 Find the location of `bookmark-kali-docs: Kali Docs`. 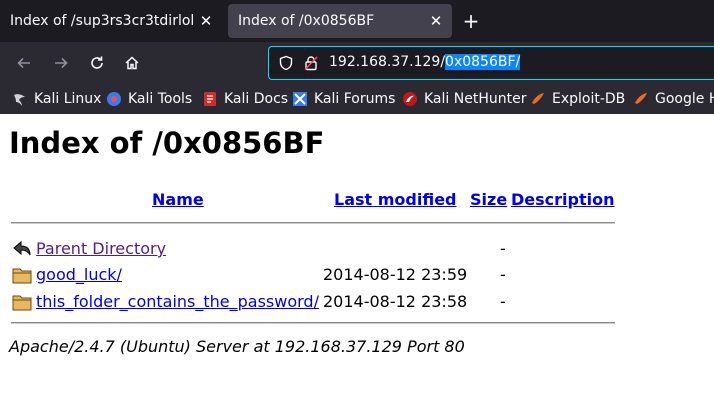

bookmark-kali-docs: Kali Docs is located at coordinates (245, 99).